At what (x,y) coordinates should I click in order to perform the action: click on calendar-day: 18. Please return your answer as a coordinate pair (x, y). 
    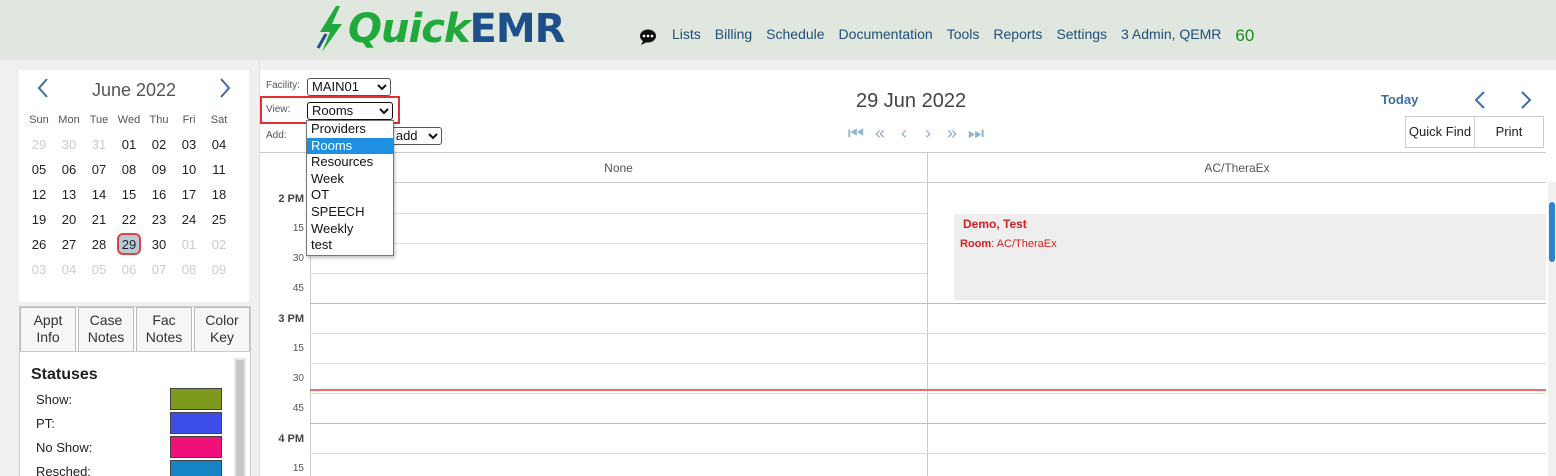
    Looking at the image, I should click on (219, 194).